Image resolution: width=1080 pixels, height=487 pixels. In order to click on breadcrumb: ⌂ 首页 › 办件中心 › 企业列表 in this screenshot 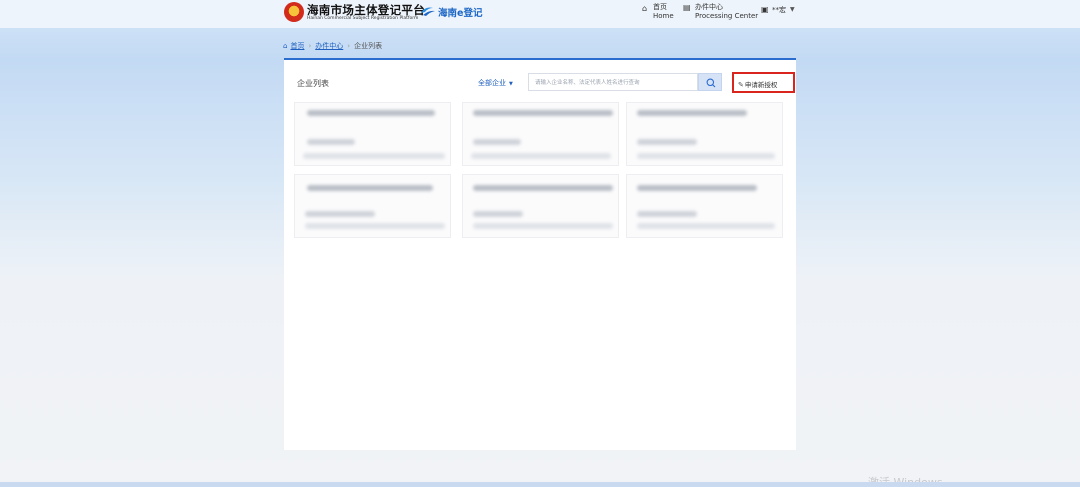, I will do `click(332, 46)`.